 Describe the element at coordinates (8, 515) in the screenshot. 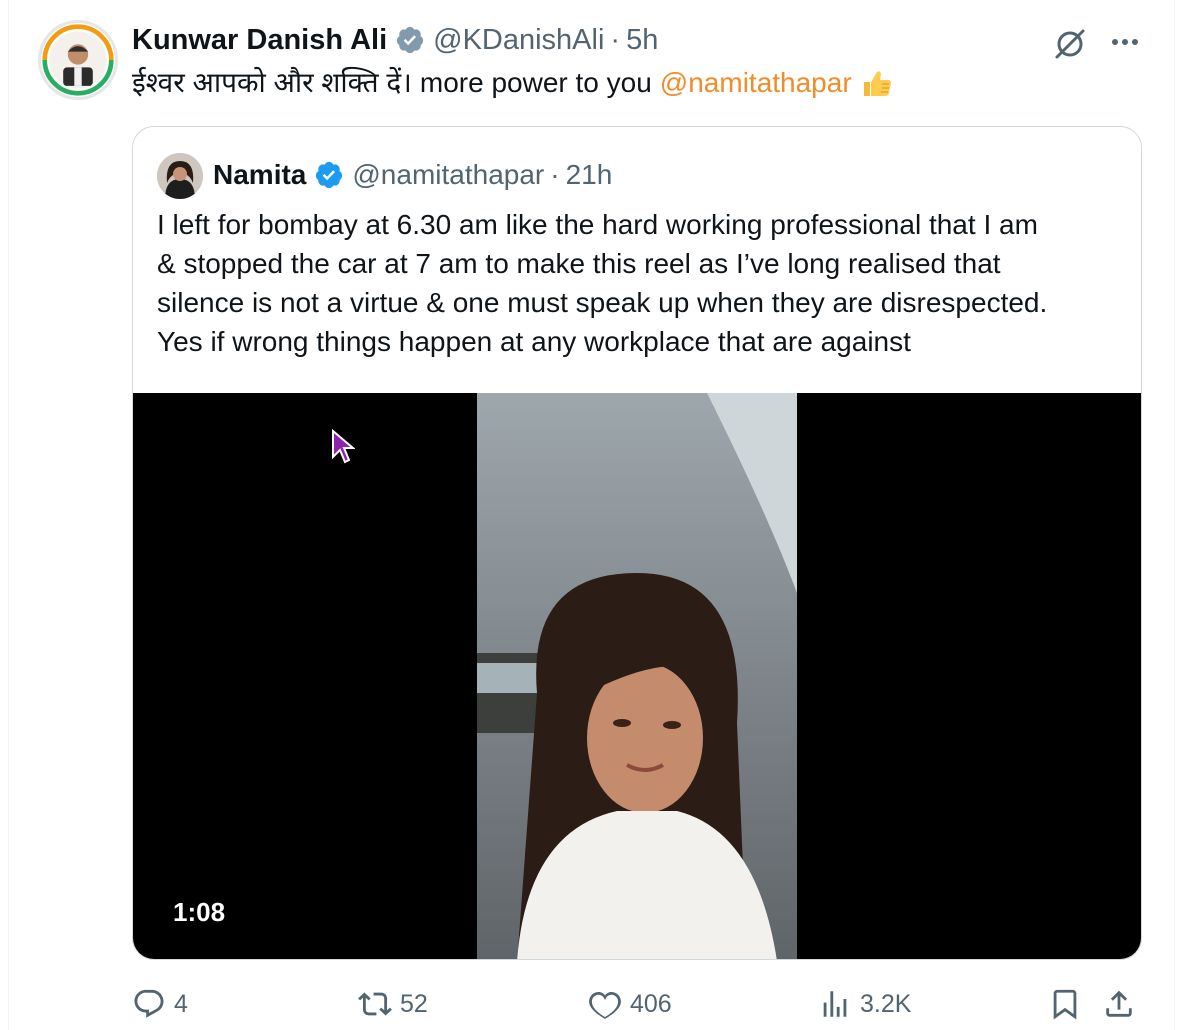

I see `left-border` at that location.